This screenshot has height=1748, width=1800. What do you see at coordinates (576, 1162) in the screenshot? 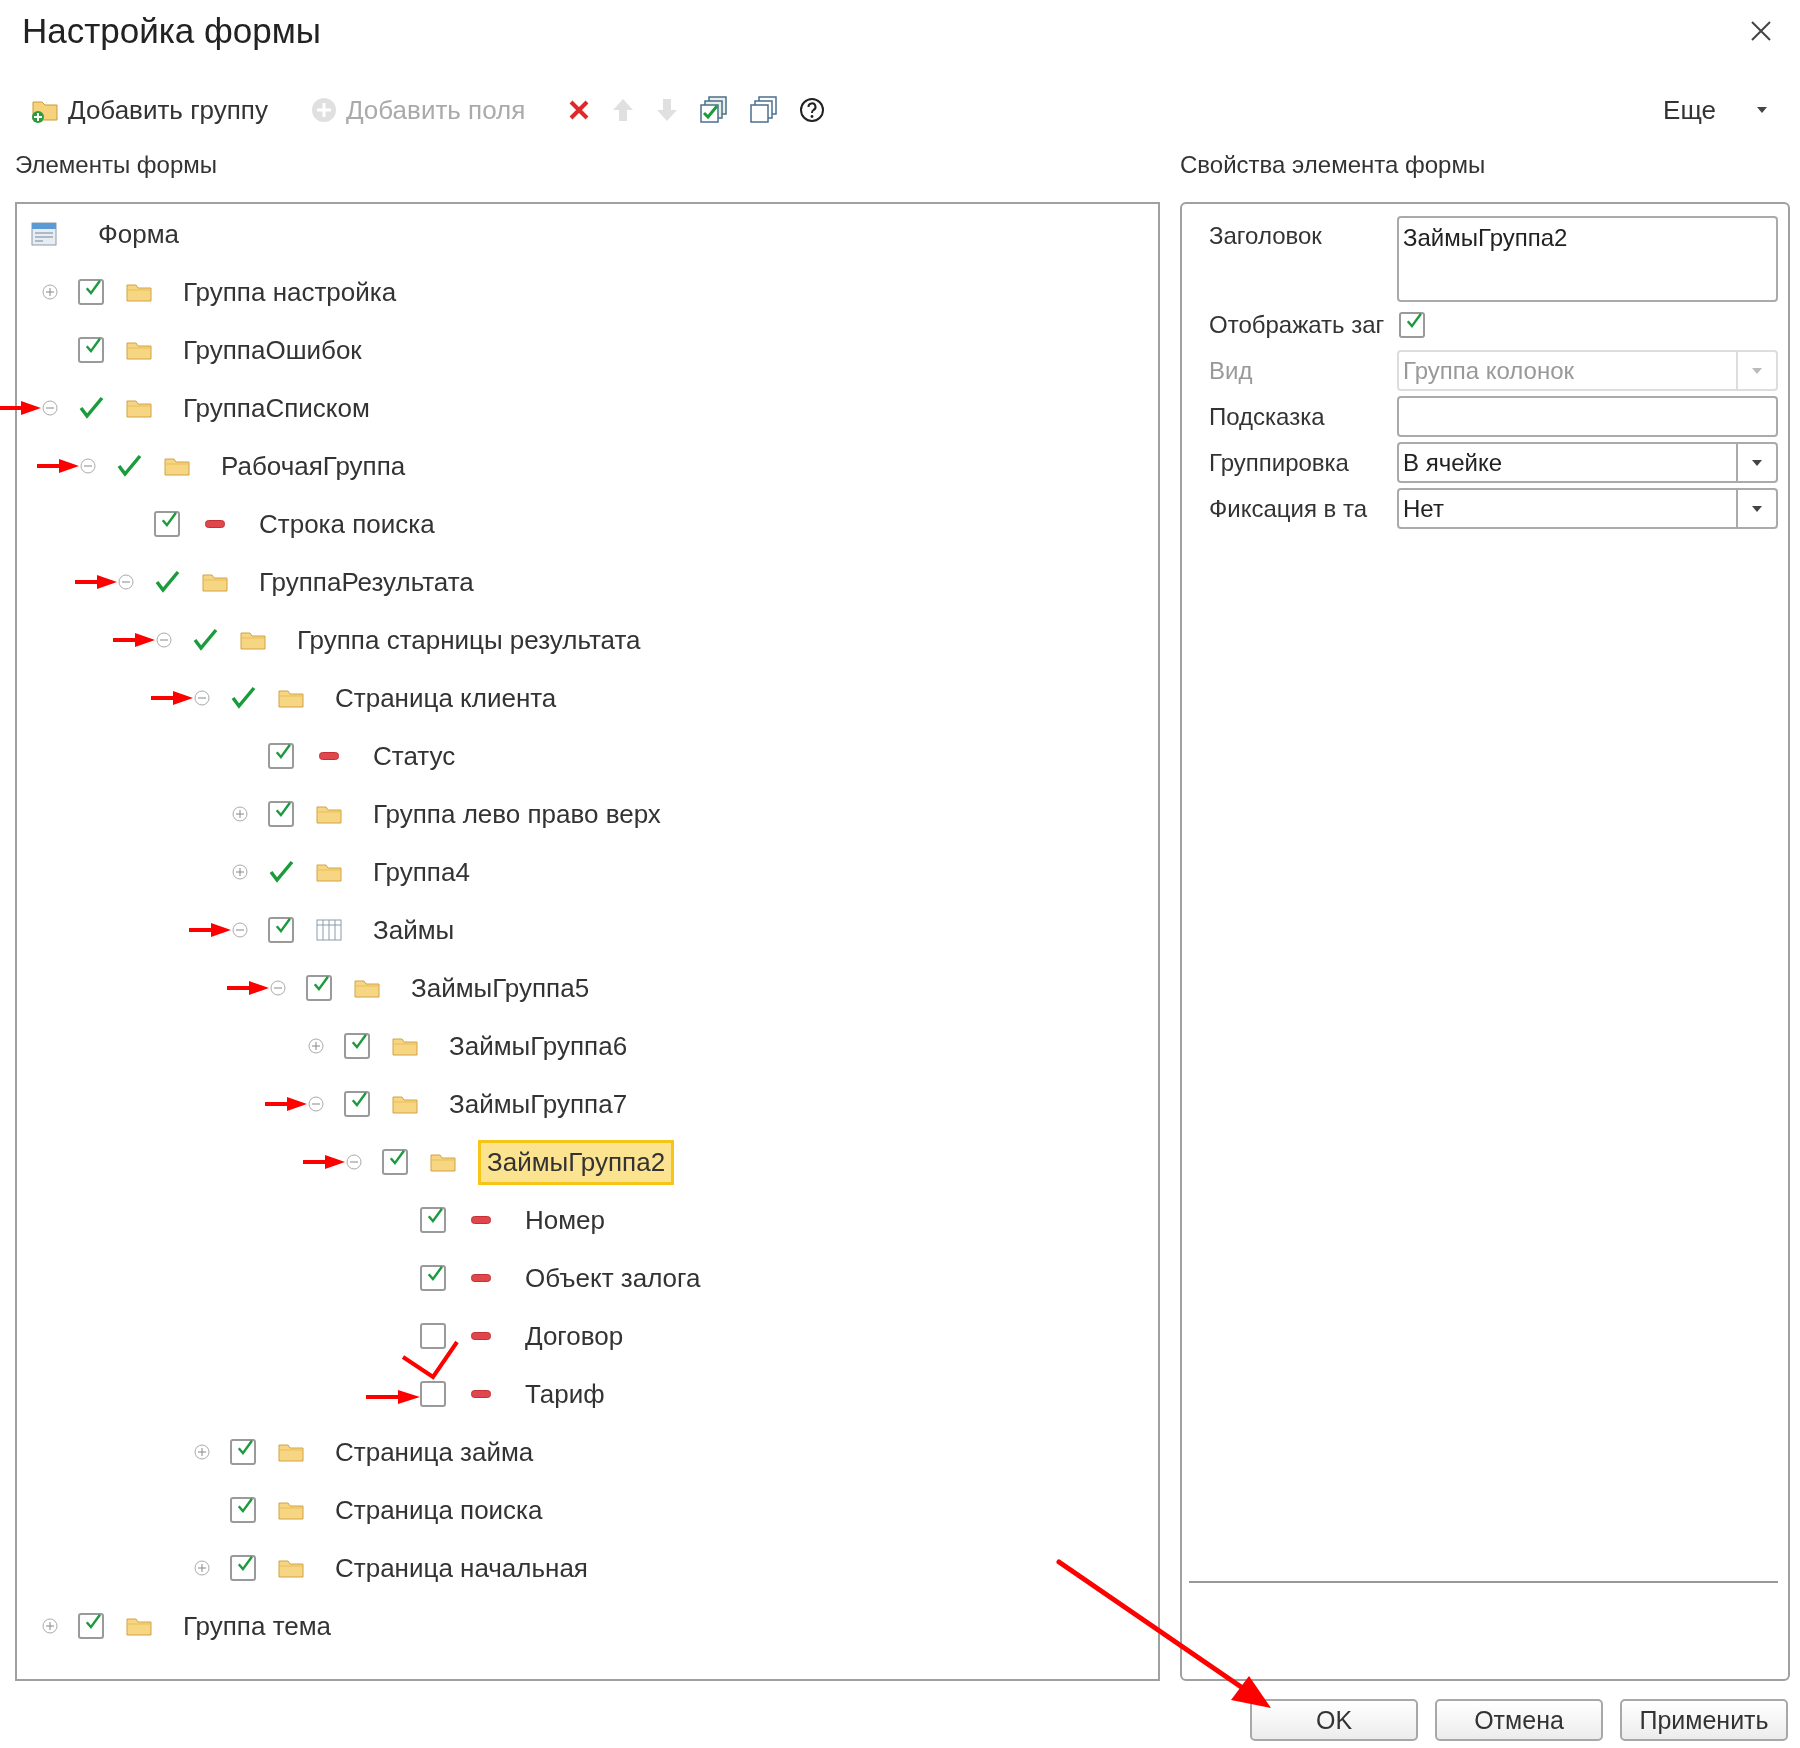
I see `tree-item: ЗаймыГруппа2` at bounding box center [576, 1162].